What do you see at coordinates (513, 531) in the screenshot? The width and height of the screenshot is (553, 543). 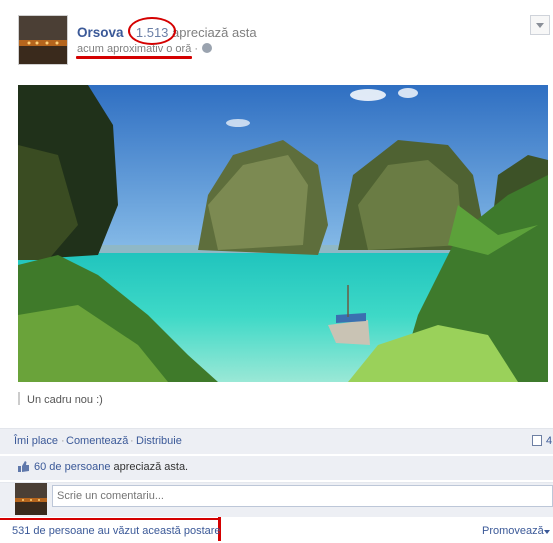 I see `promote-button: Promovează` at bounding box center [513, 531].